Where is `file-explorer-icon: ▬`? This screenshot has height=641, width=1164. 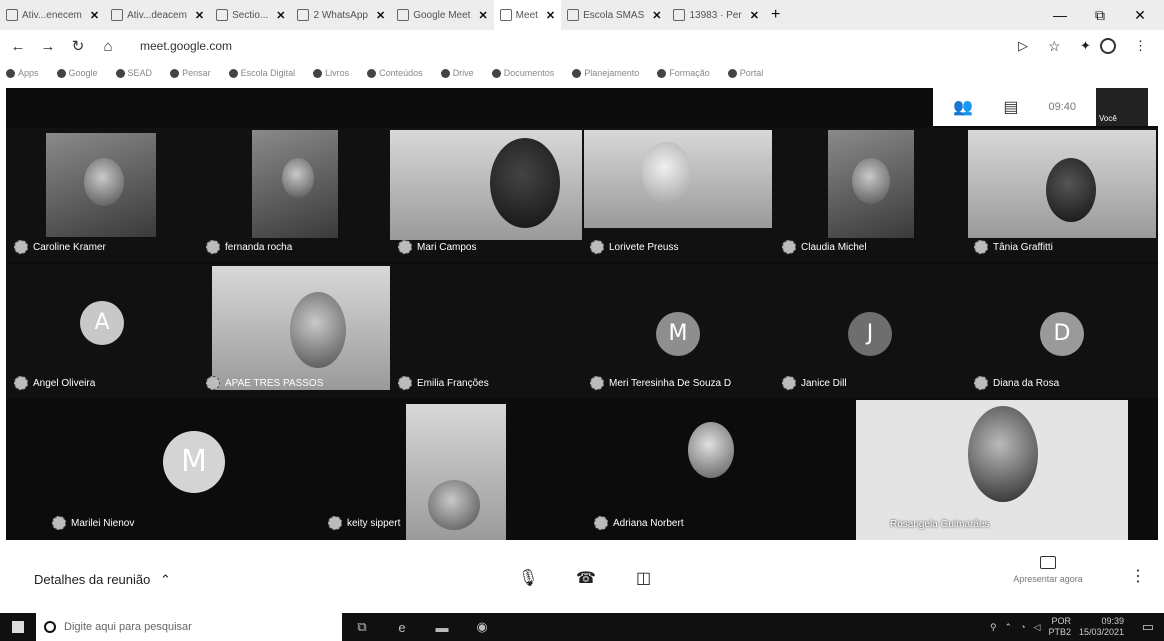 file-explorer-icon: ▬ is located at coordinates (442, 627).